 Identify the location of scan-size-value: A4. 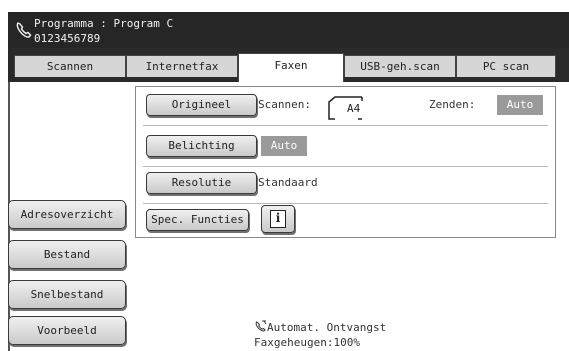
(354, 108).